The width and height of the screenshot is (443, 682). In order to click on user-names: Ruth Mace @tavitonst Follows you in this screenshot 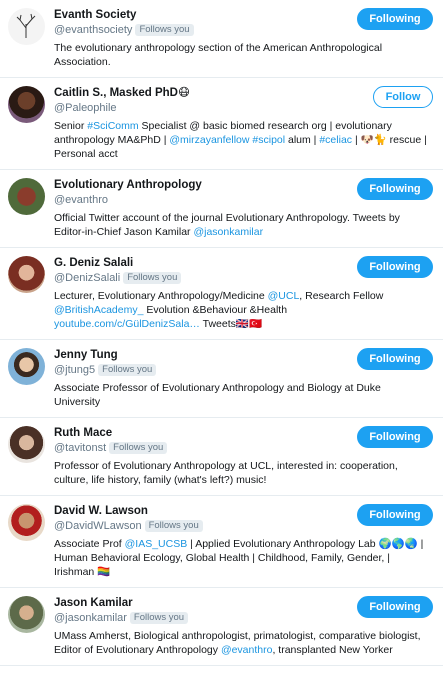, I will do `click(111, 440)`.